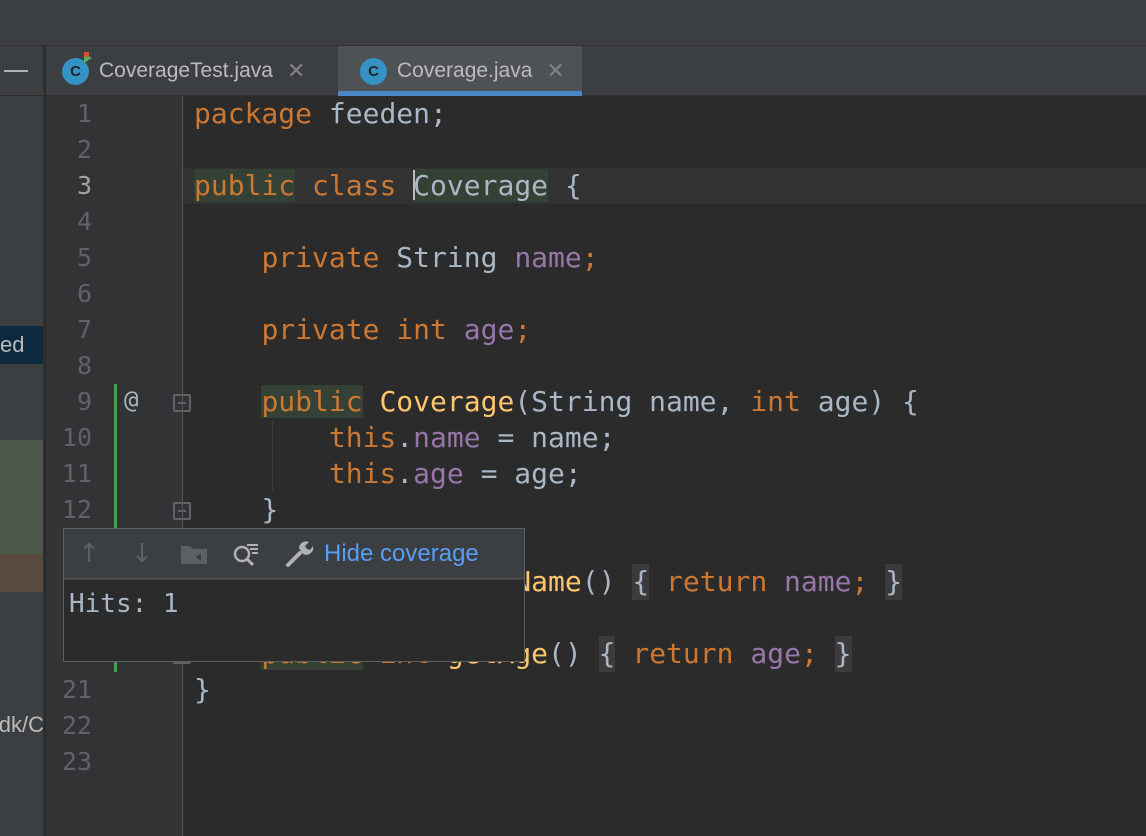 This screenshot has width=1146, height=836. What do you see at coordinates (76, 725) in the screenshot?
I see `line-number: 22` at bounding box center [76, 725].